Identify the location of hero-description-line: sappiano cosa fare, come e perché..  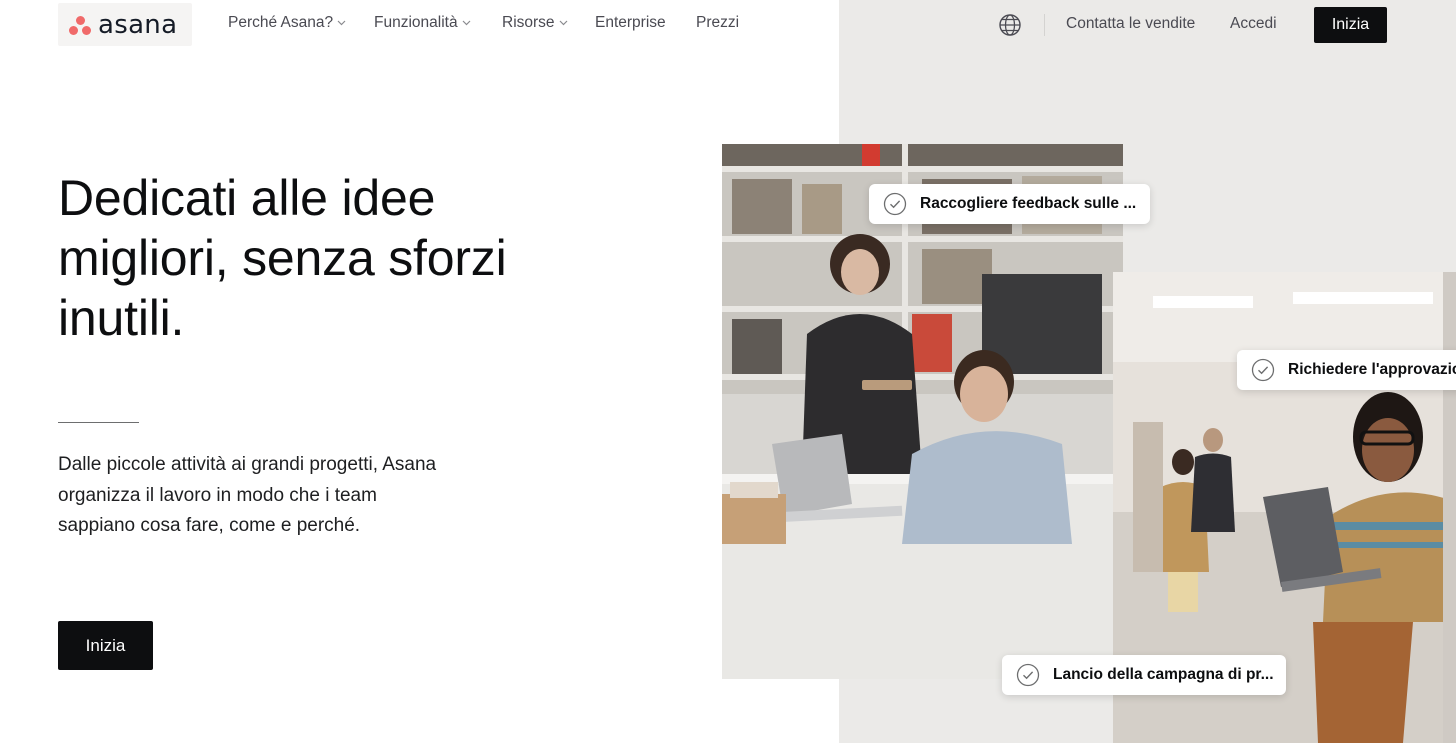
(209, 525).